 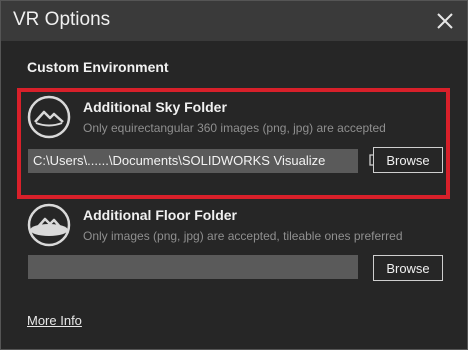 I want to click on sky-environment-icon, so click(x=49, y=117).